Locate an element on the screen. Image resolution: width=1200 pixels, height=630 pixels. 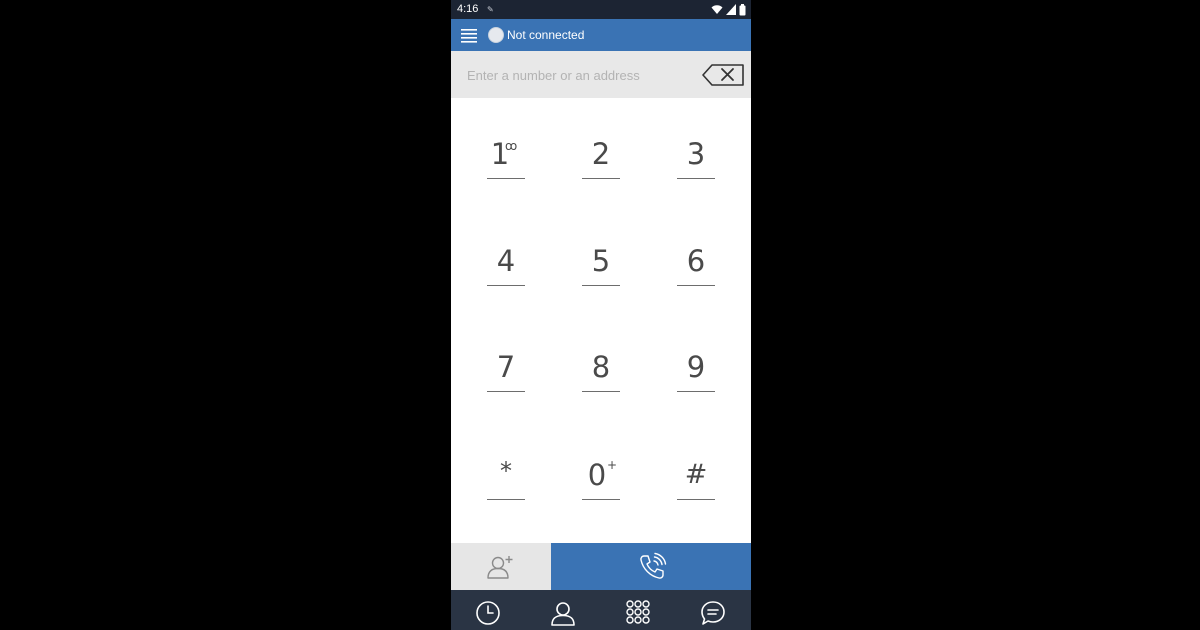
hamburger-icon is located at coordinates (469, 35).